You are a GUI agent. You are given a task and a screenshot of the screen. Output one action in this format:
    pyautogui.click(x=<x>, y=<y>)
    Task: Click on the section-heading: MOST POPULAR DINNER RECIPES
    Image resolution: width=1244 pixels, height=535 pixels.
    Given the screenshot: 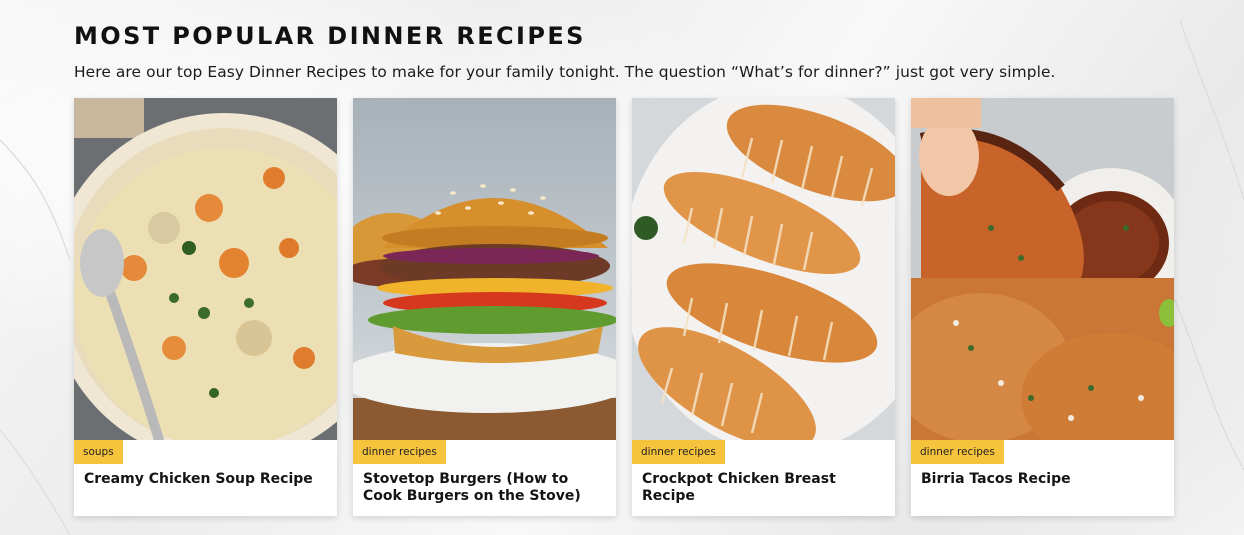 What is the action you would take?
    pyautogui.click(x=330, y=36)
    